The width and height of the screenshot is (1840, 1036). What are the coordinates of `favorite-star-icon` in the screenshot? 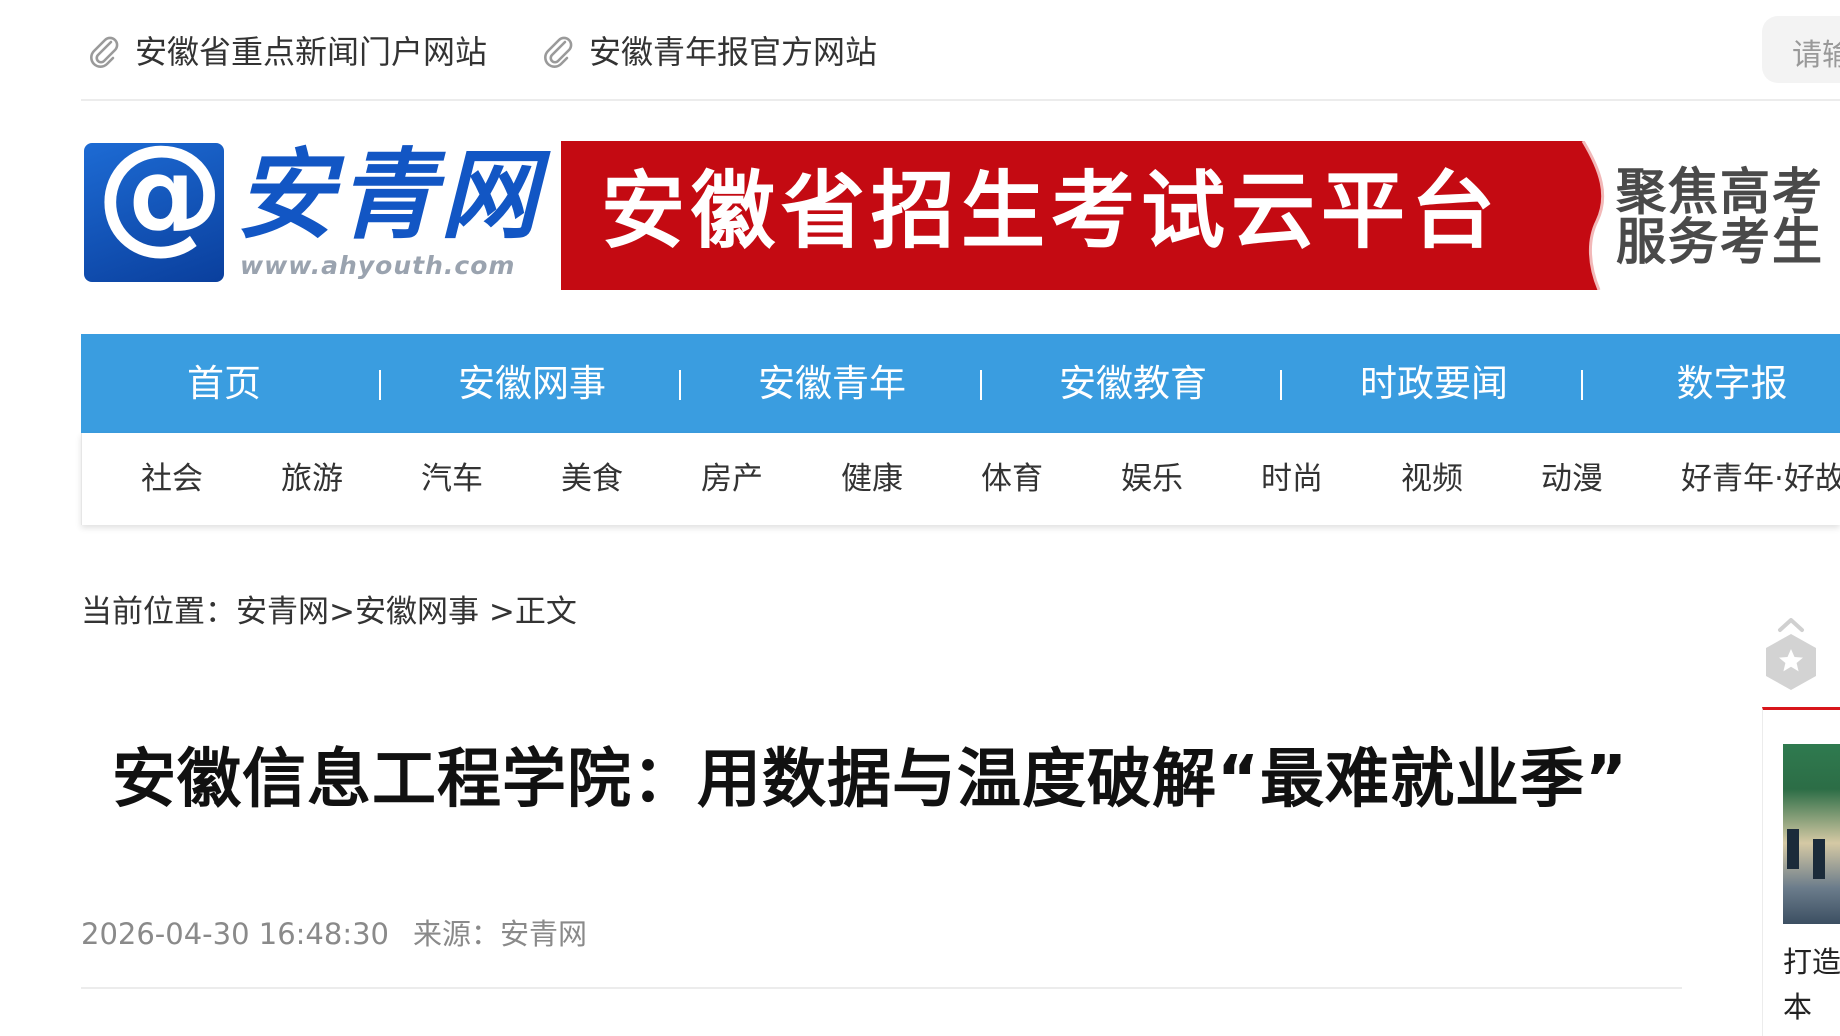 It's located at (1791, 655).